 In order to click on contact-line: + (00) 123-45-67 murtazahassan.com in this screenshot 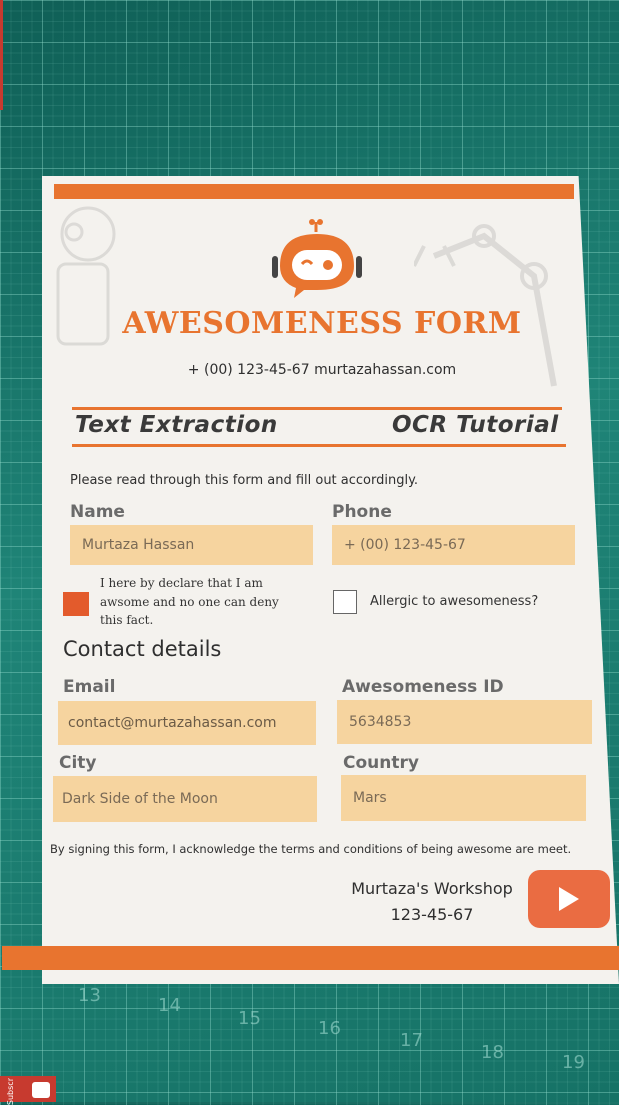, I will do `click(322, 370)`.